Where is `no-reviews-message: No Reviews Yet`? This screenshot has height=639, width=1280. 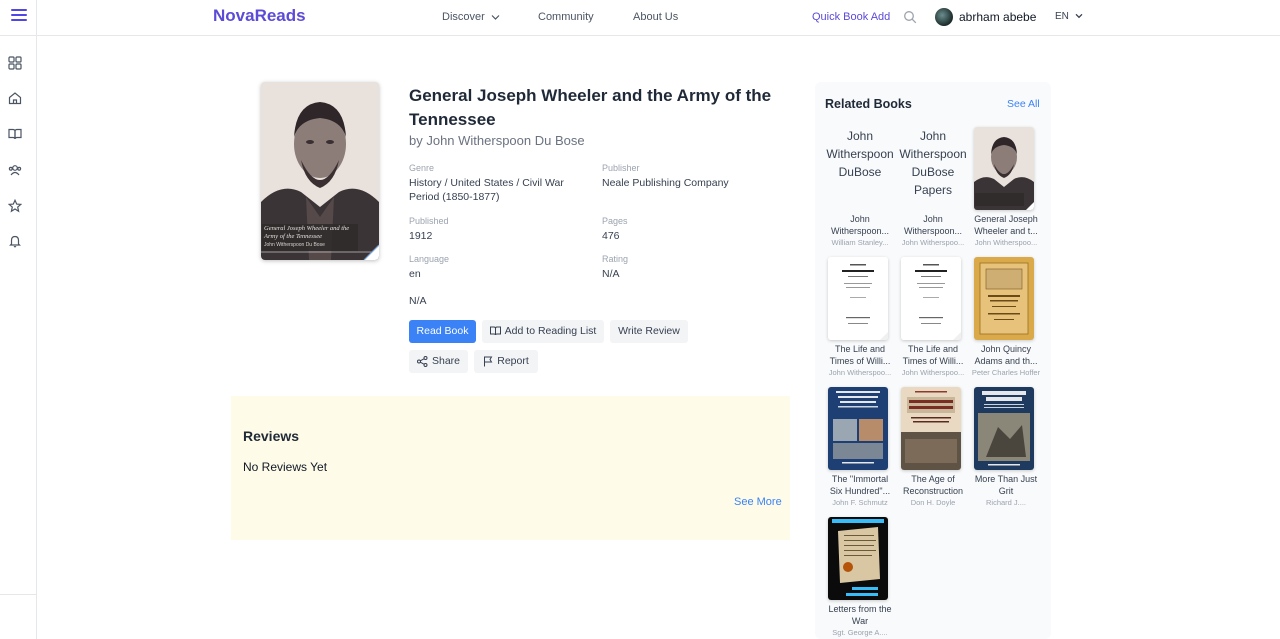
no-reviews-message: No Reviews Yet is located at coordinates (285, 467).